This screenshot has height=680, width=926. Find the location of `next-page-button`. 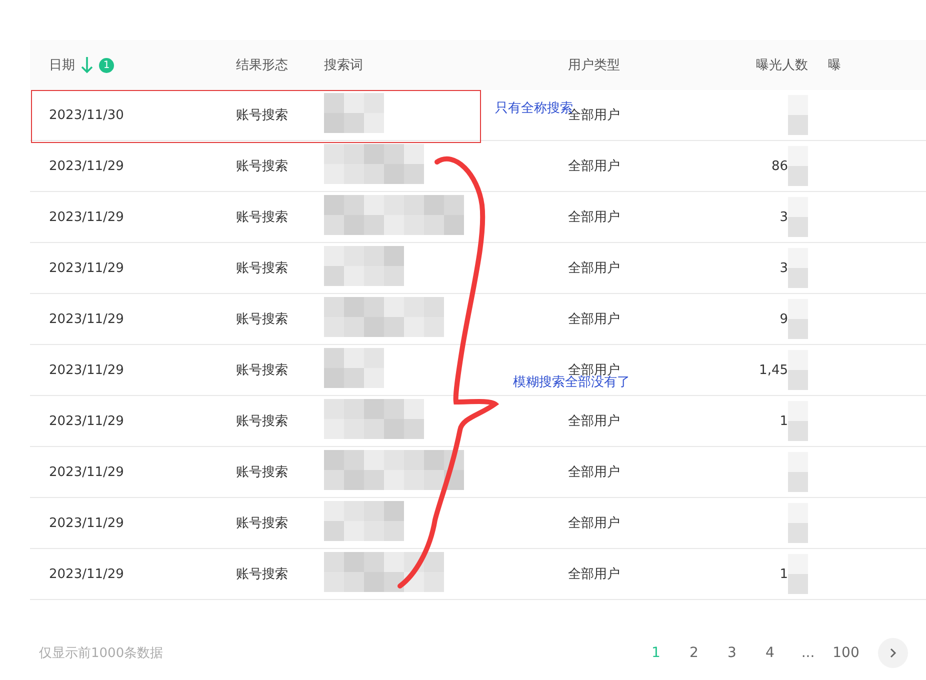

next-page-button is located at coordinates (893, 653).